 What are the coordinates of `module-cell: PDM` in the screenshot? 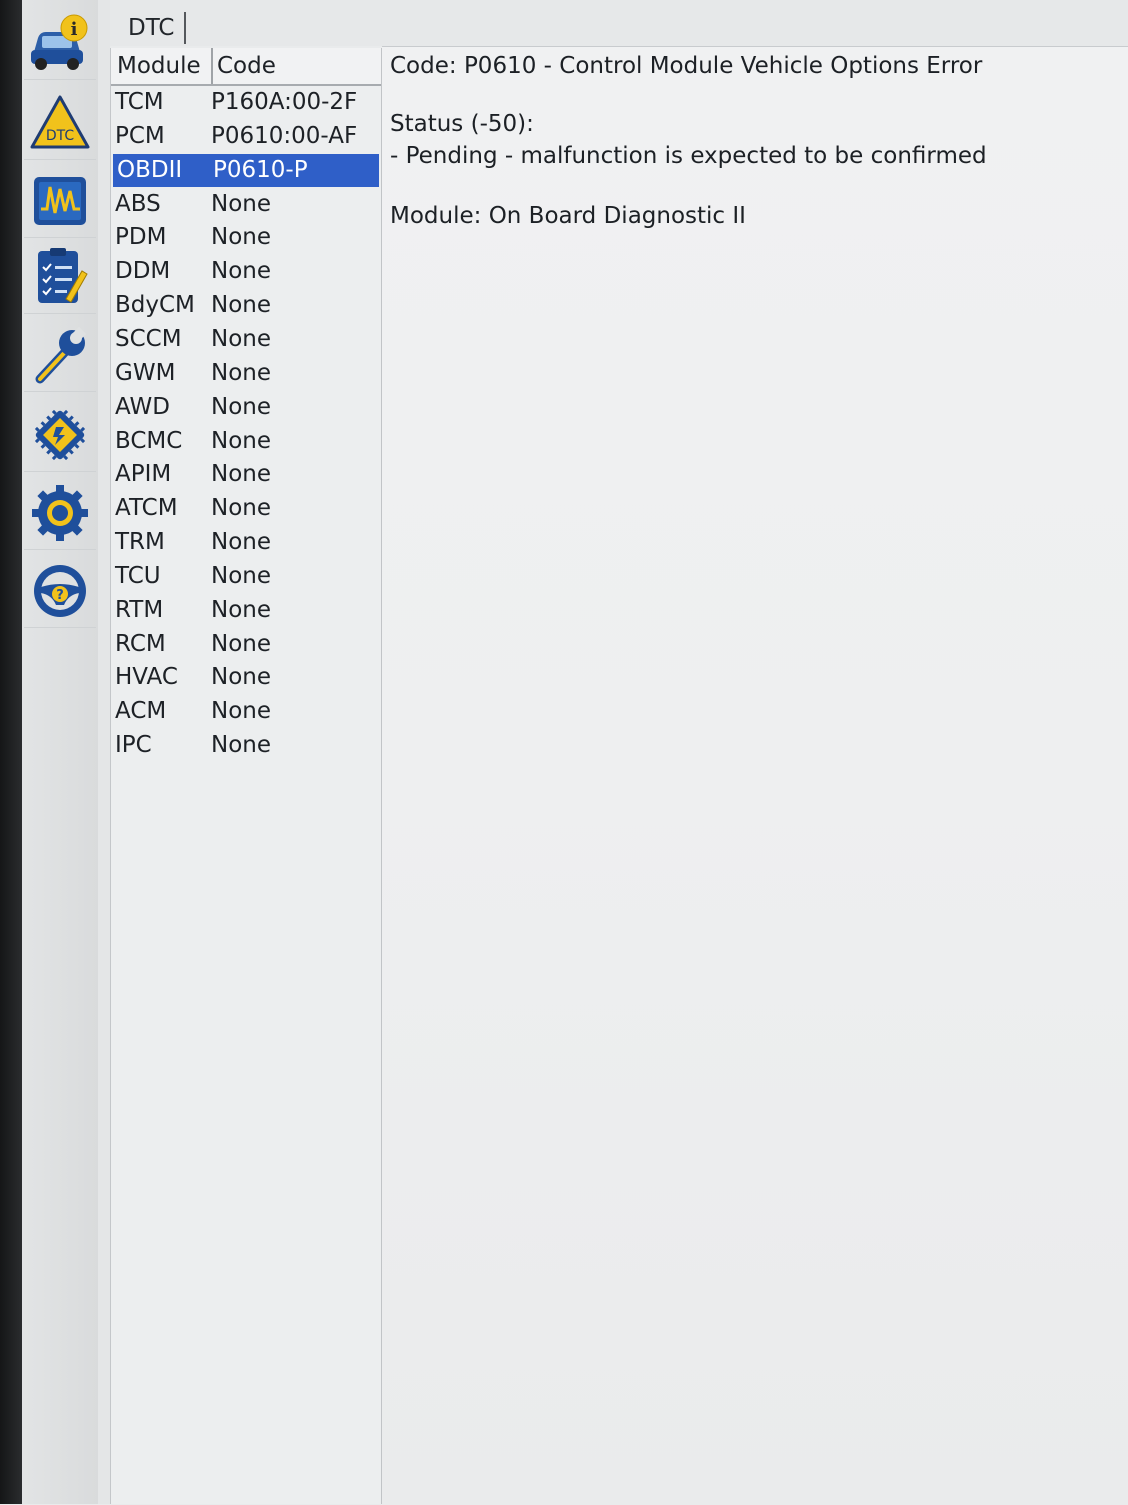 It's located at (141, 237).